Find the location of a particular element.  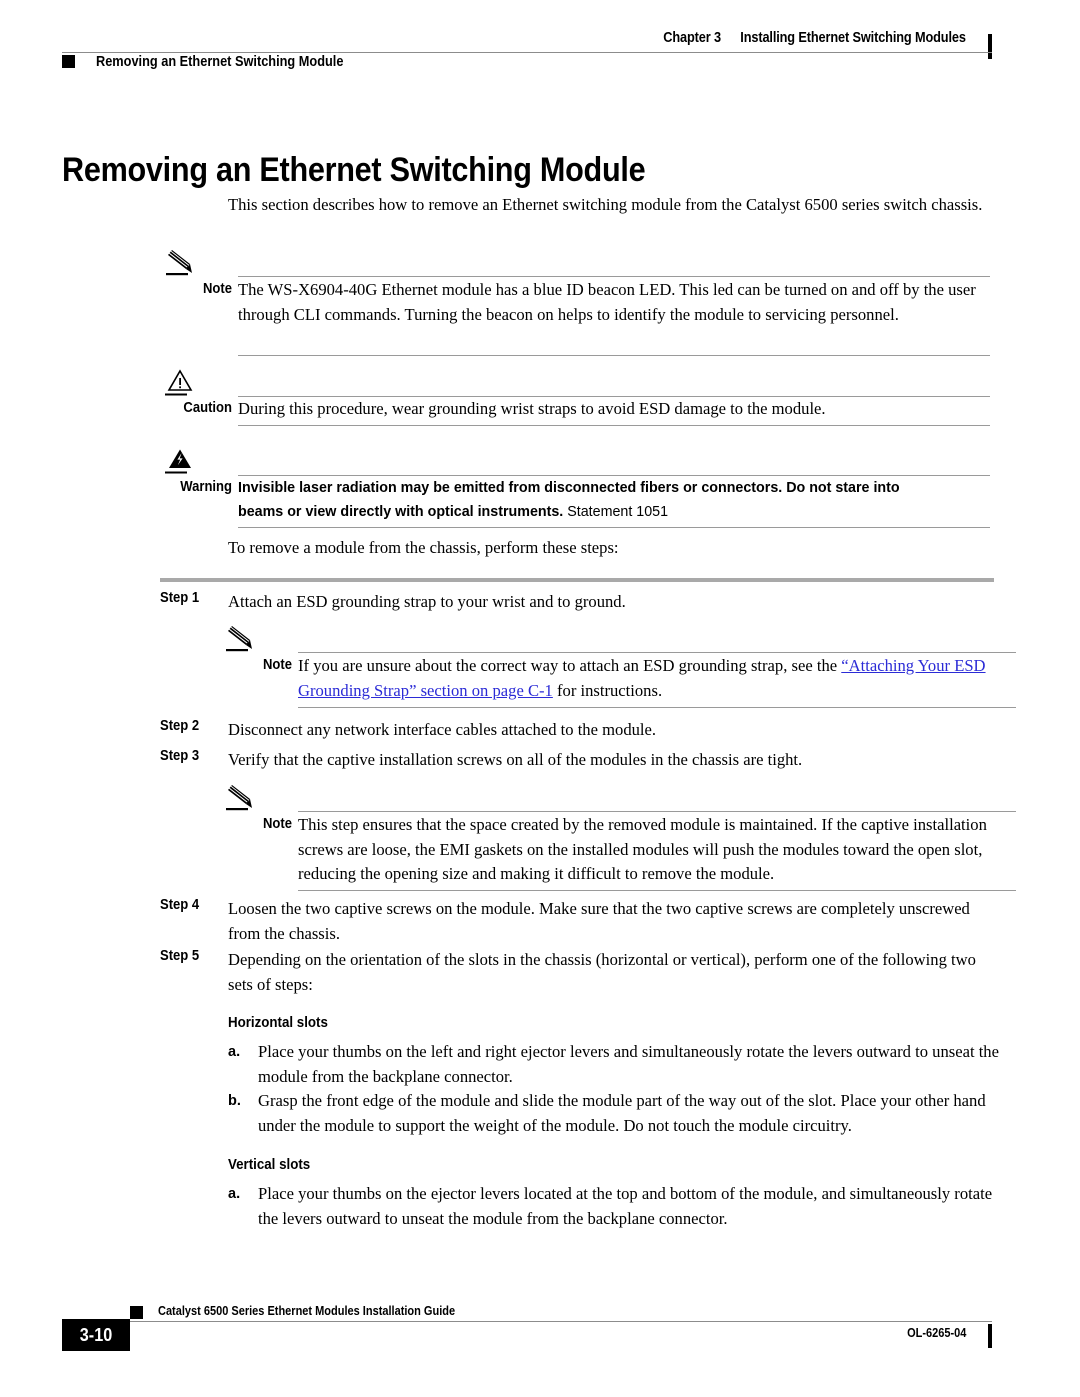

footer-page-number: 3-10 is located at coordinates (96, 1335).